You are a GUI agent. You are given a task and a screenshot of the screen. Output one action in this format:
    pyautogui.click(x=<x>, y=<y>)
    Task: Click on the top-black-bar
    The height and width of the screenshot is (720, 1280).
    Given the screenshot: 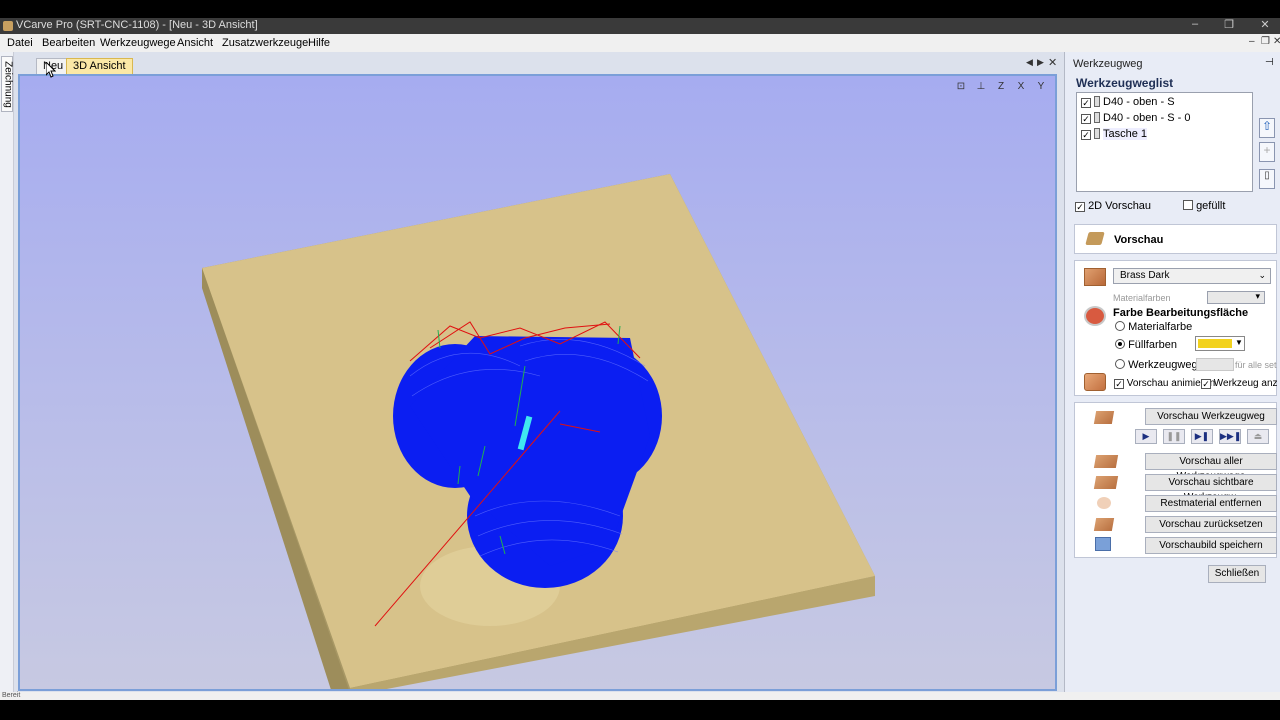 What is the action you would take?
    pyautogui.click(x=640, y=9)
    